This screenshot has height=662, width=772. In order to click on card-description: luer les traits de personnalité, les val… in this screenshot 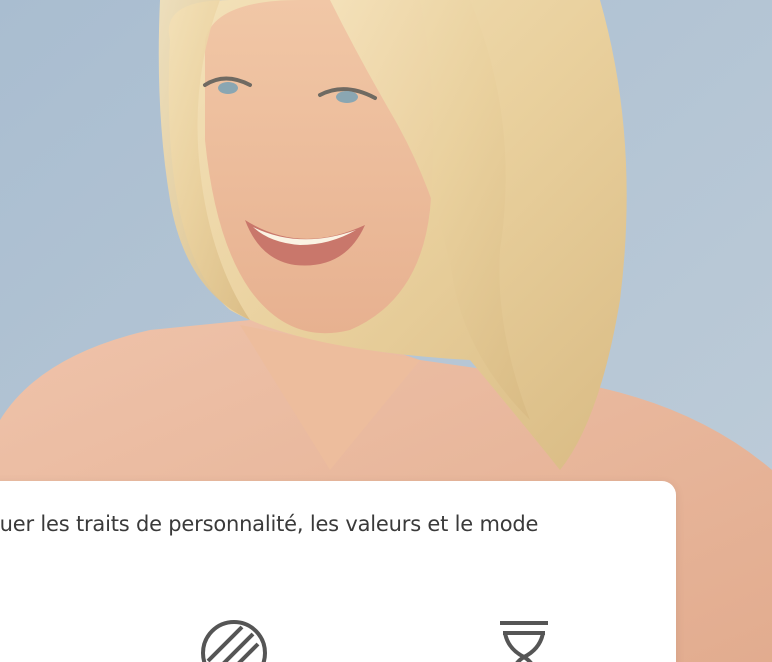, I will do `click(269, 524)`.